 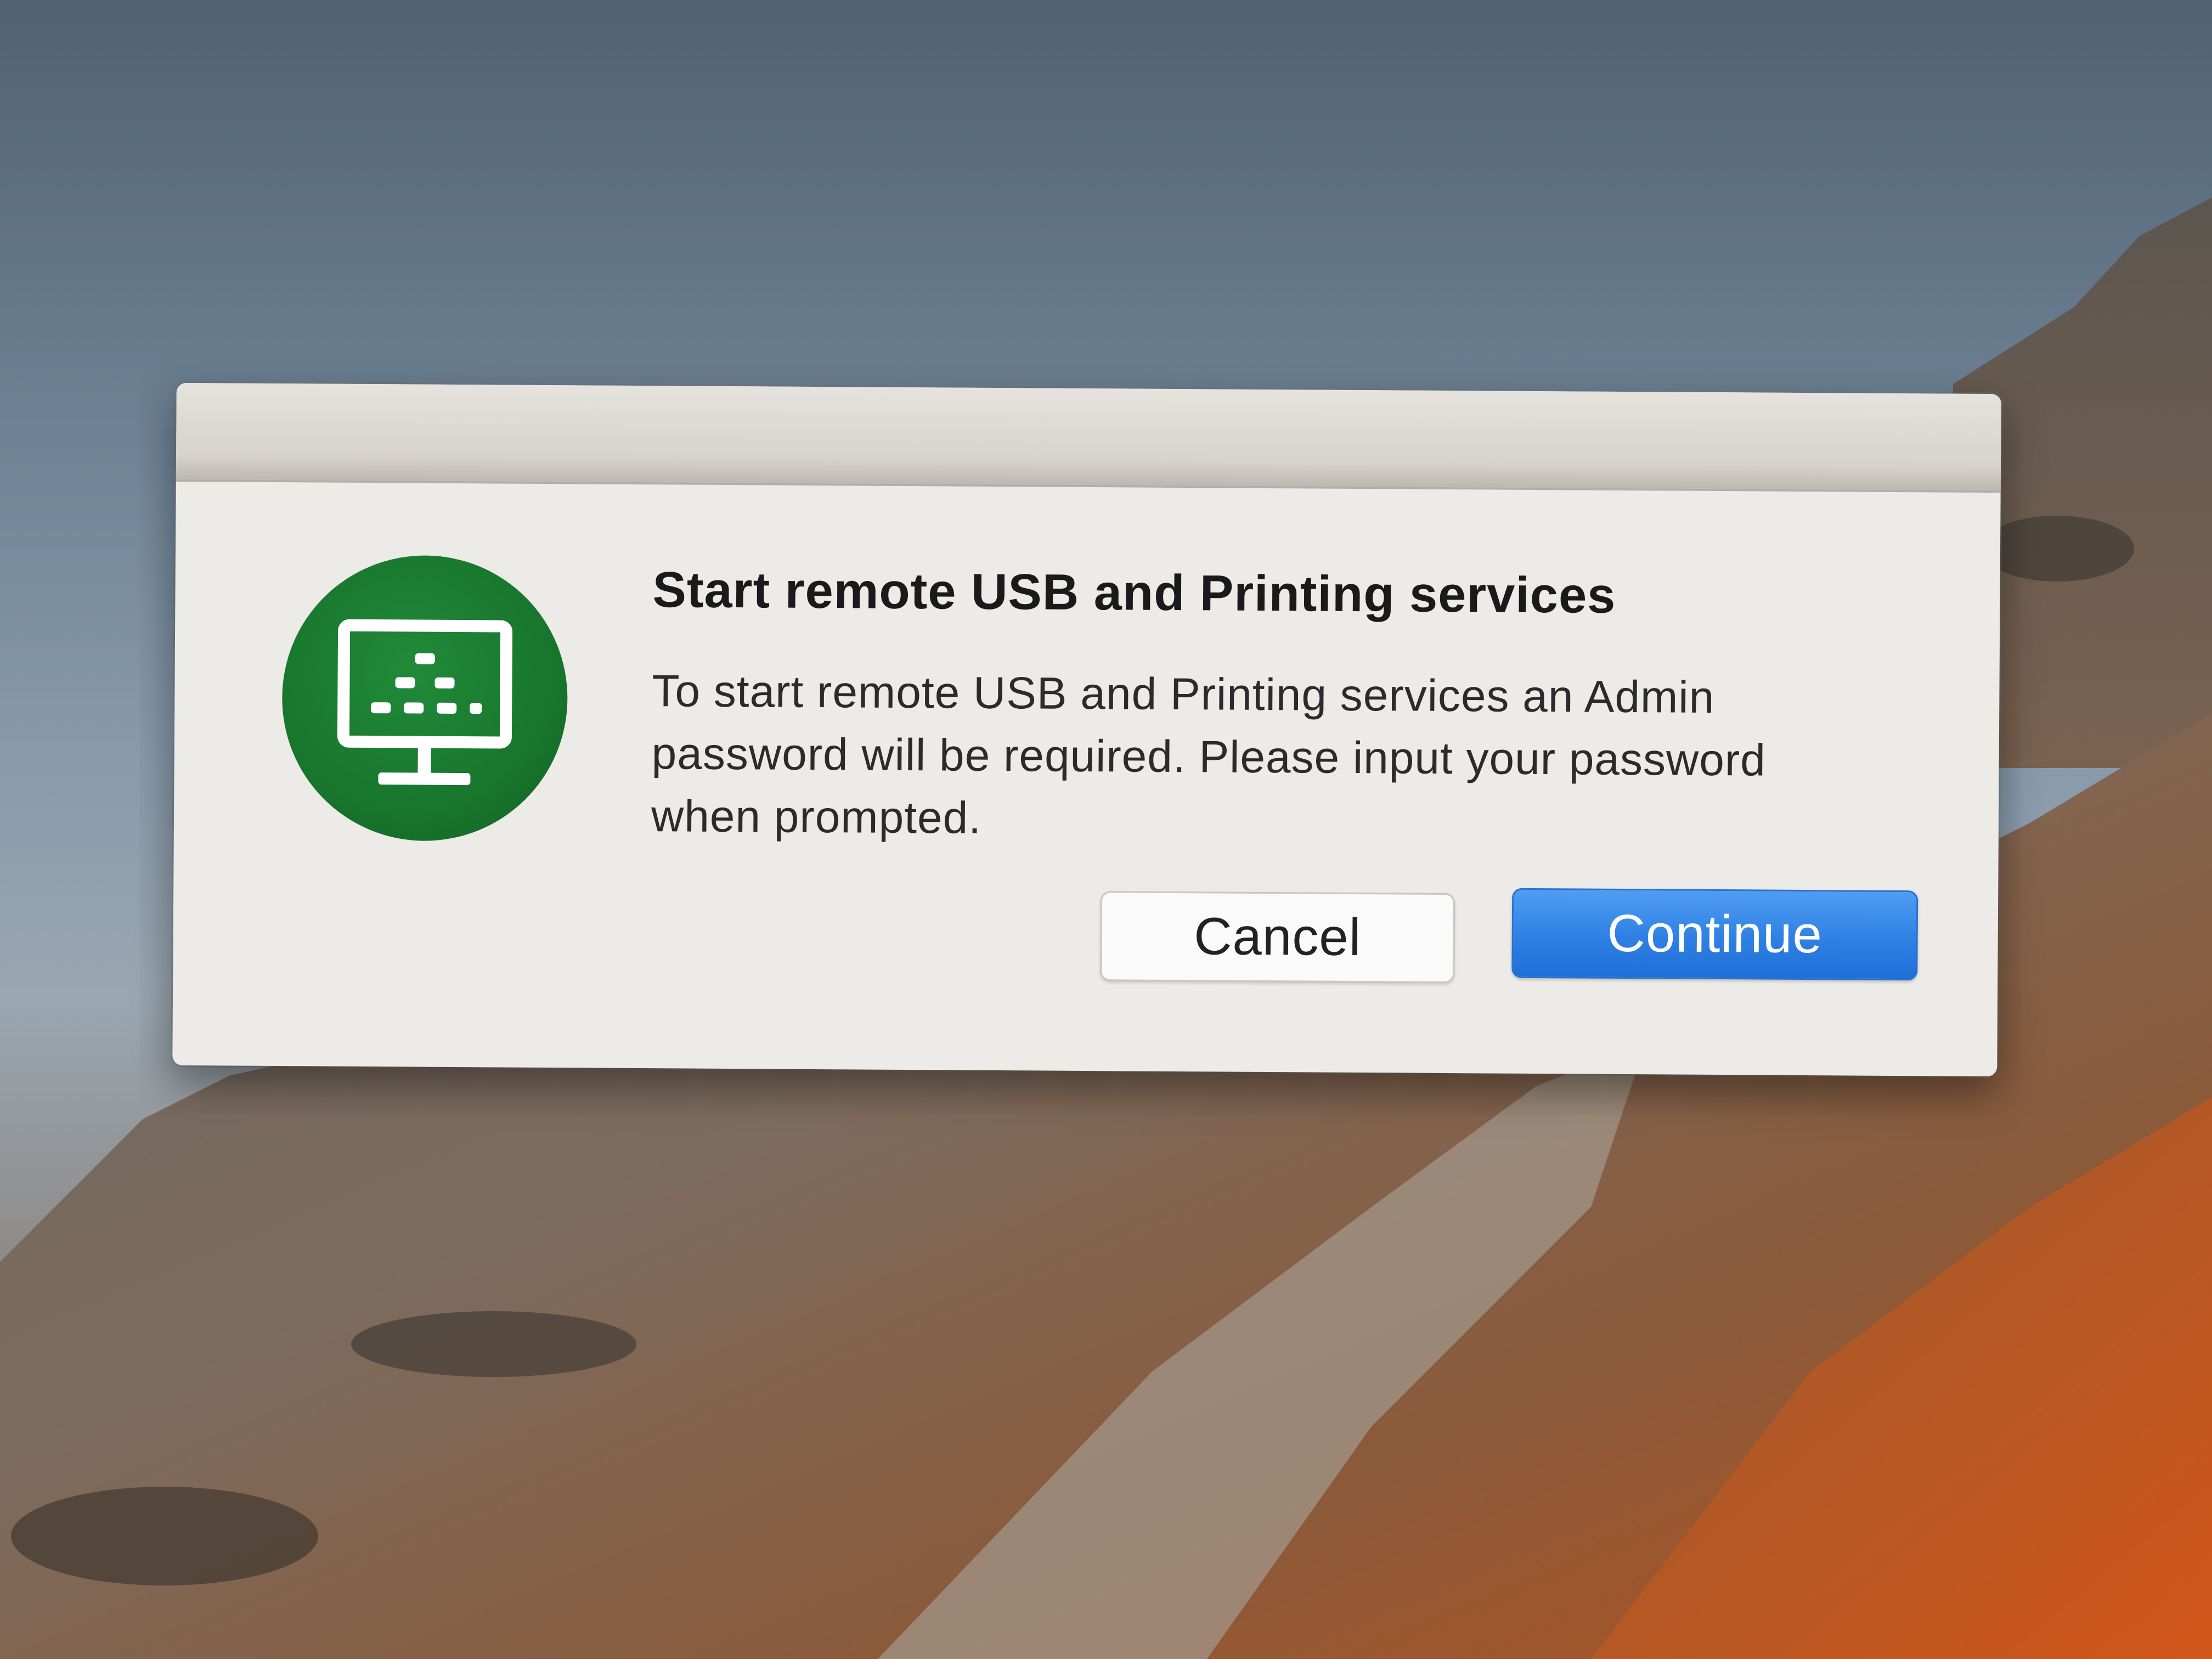 What do you see at coordinates (1277, 938) in the screenshot?
I see `cancel-button: Cancel` at bounding box center [1277, 938].